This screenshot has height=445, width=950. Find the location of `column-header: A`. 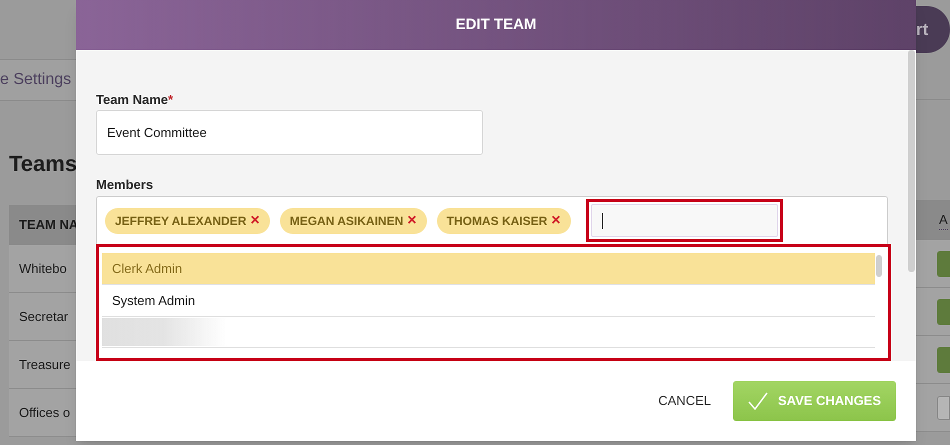

column-header: A is located at coordinates (943, 220).